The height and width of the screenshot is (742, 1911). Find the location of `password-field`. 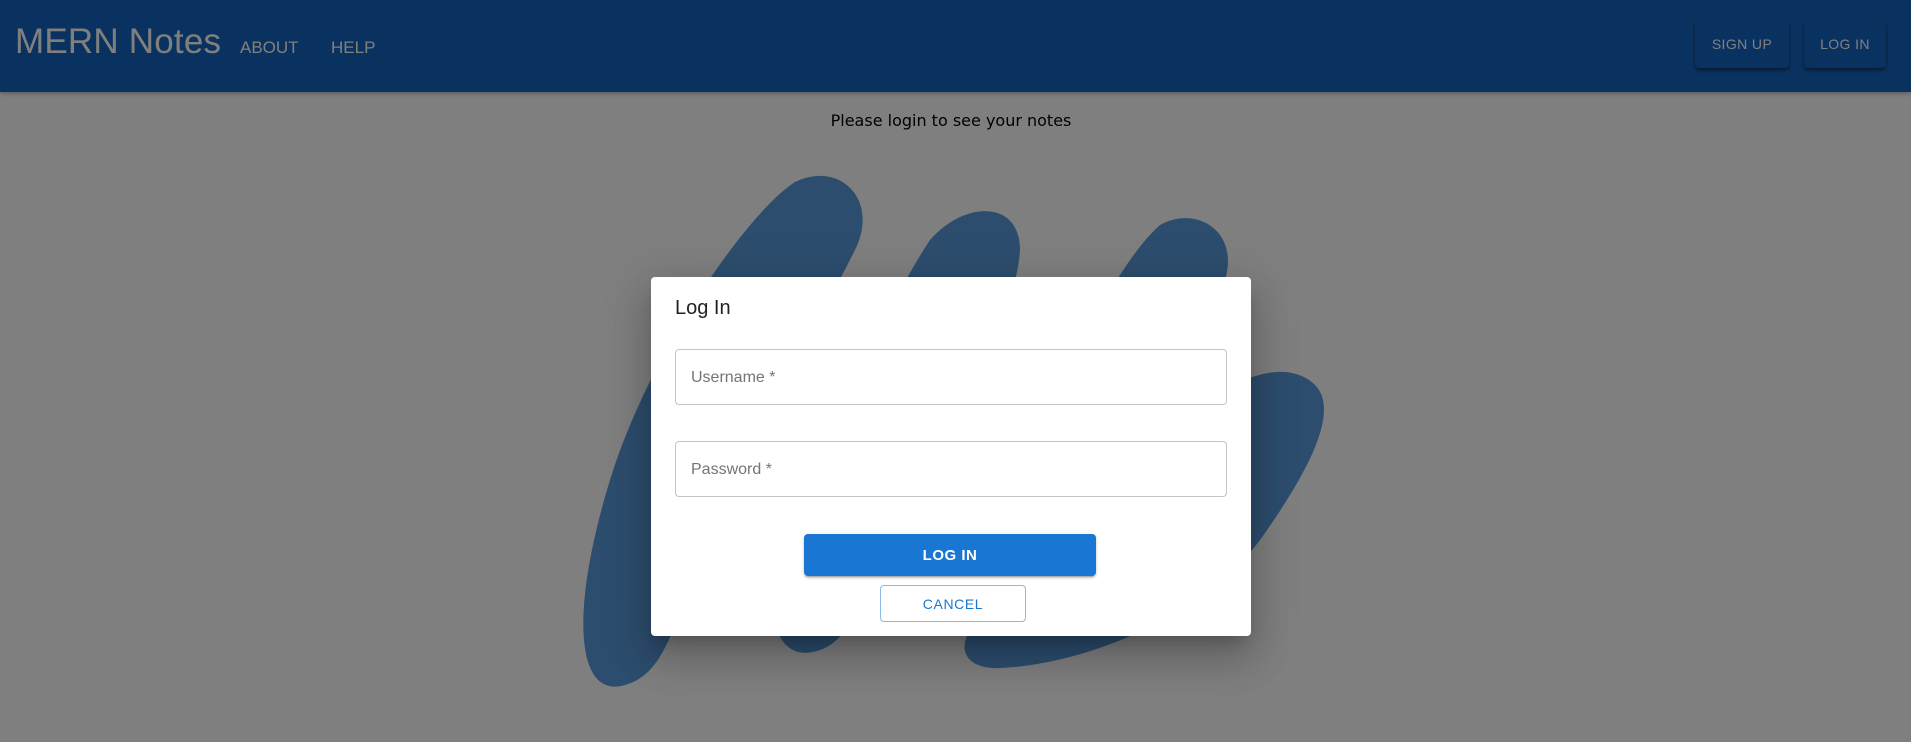

password-field is located at coordinates (951, 469).